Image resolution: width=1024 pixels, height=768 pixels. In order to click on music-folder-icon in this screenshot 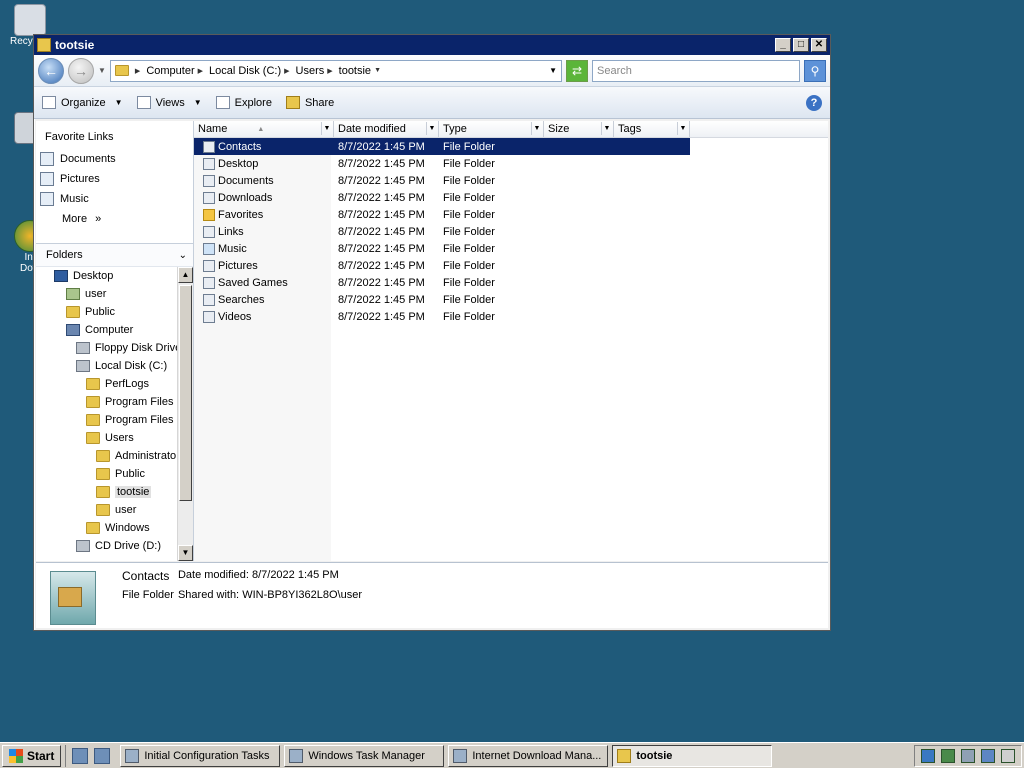, I will do `click(209, 248)`.